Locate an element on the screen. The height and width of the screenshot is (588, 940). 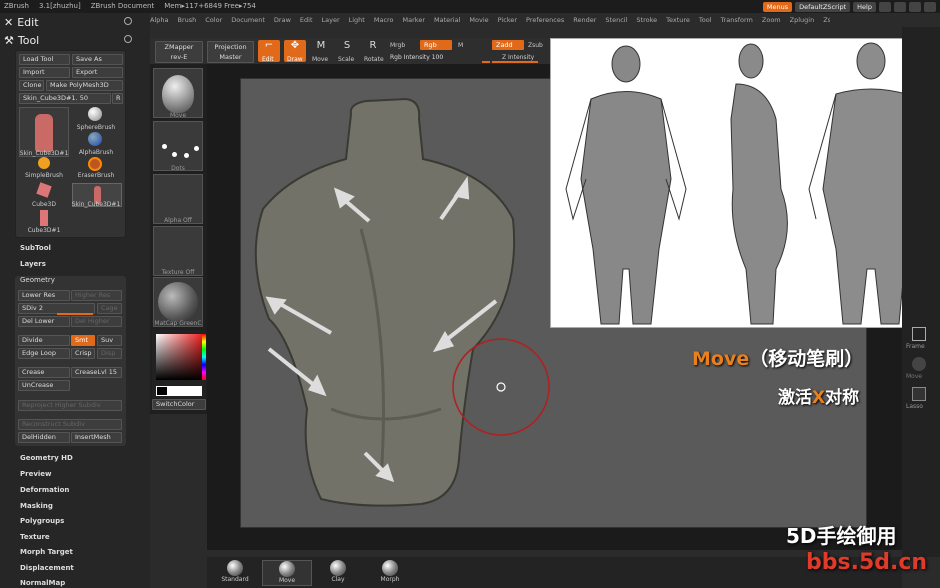
z-intensity-slider: Z Intensity is located at coordinates (518, 57).